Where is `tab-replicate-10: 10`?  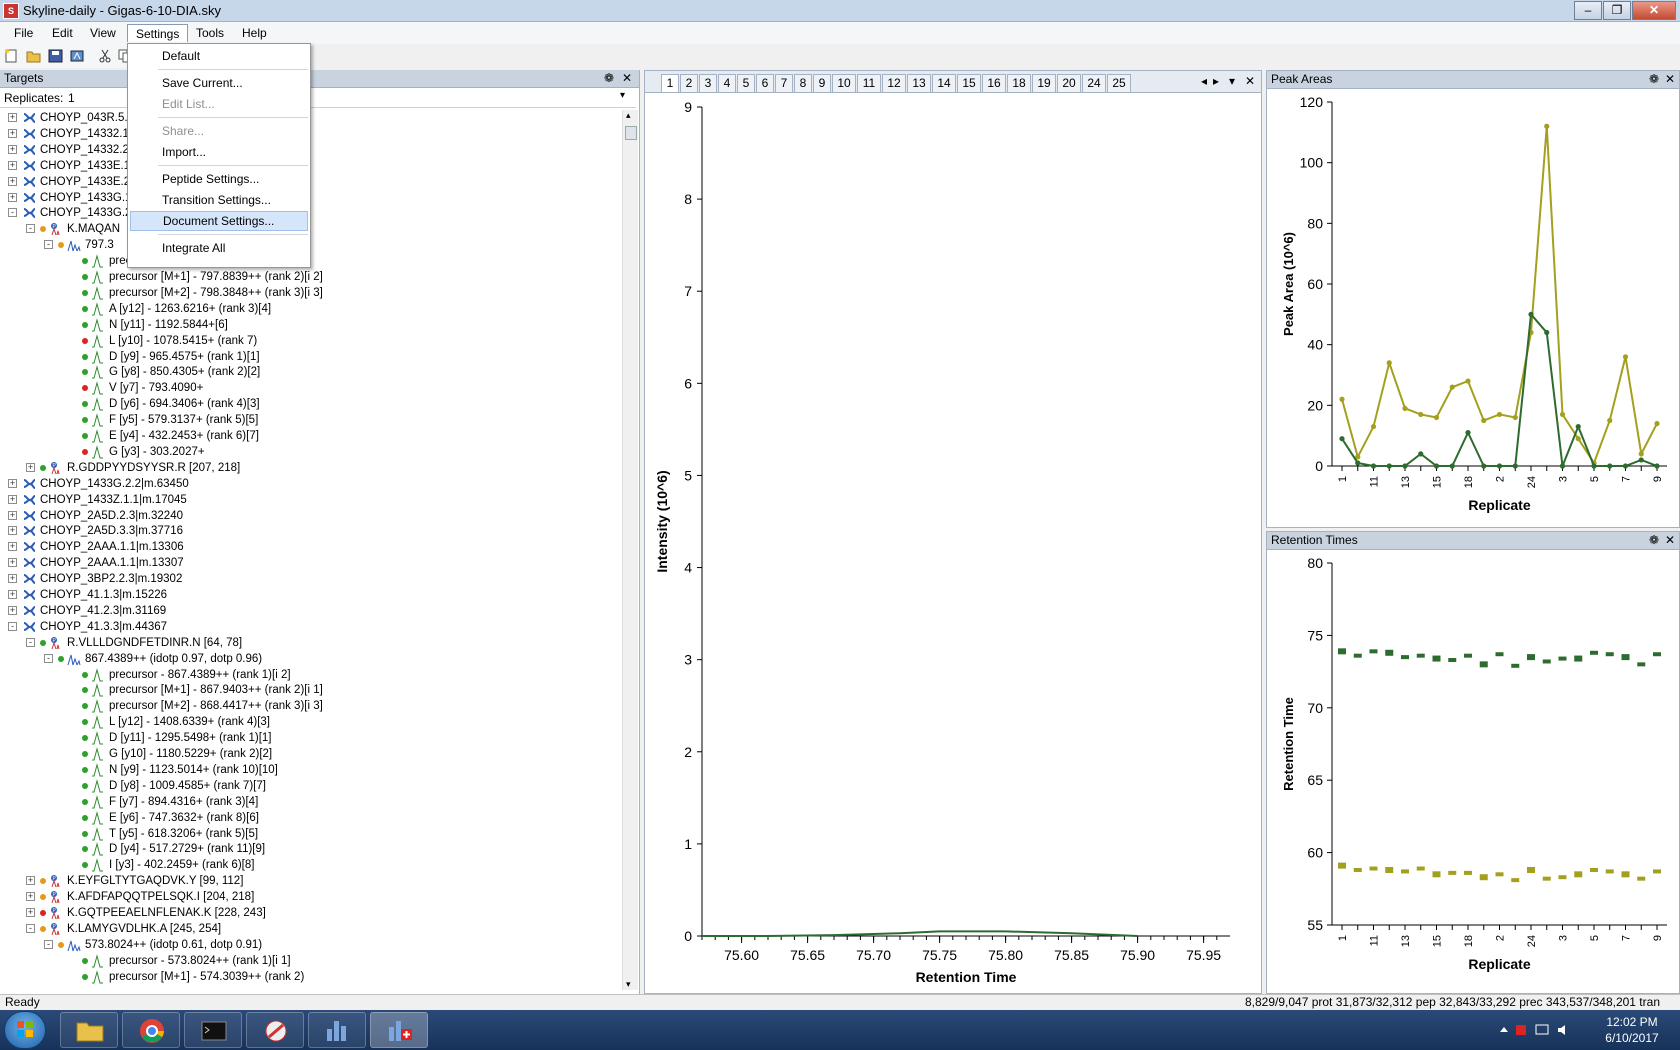 tab-replicate-10: 10 is located at coordinates (844, 83).